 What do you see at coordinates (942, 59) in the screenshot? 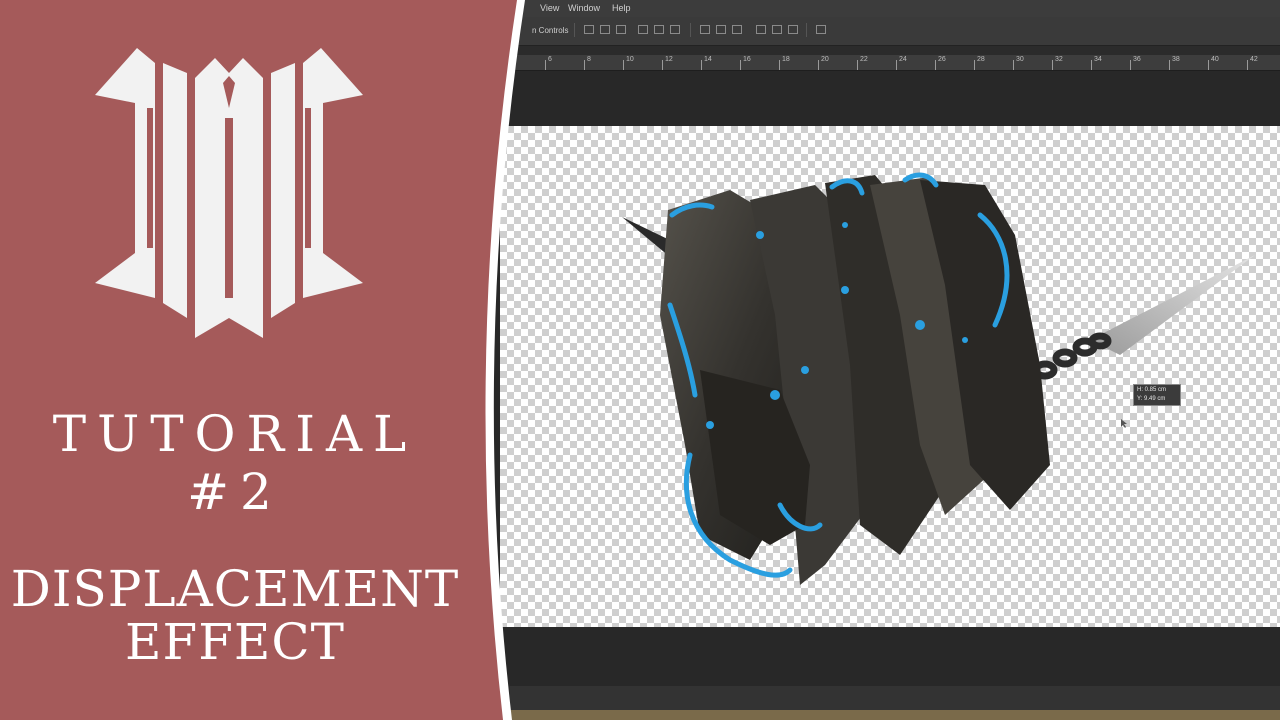
I see `ruler-label: 26` at bounding box center [942, 59].